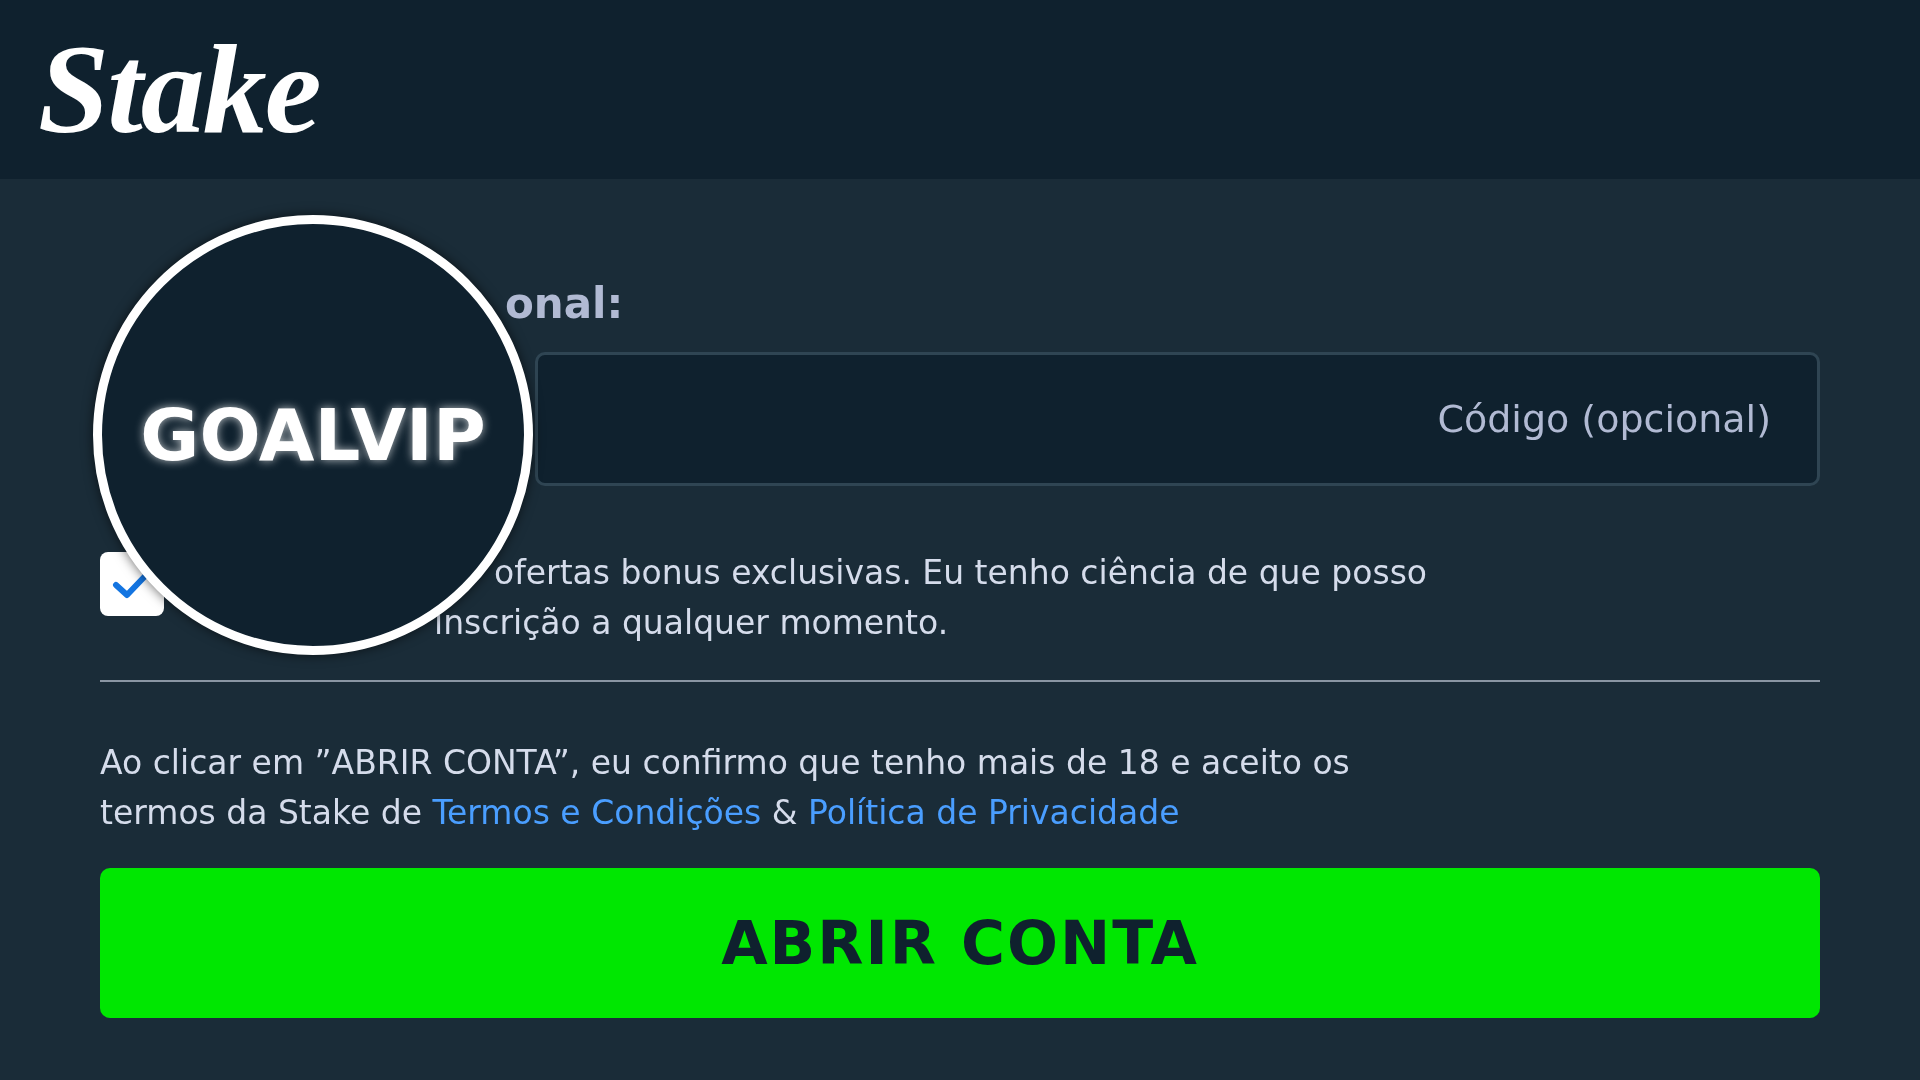 Image resolution: width=1920 pixels, height=1080 pixels. Describe the element at coordinates (1177, 419) in the screenshot. I see `promo-code-field: Código (opcional)` at that location.